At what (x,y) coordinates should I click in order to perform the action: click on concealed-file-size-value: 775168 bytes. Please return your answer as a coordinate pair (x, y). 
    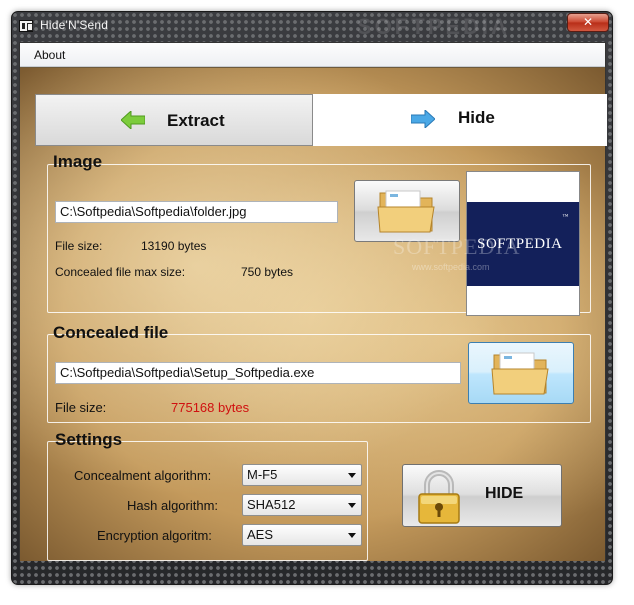
    Looking at the image, I should click on (210, 407).